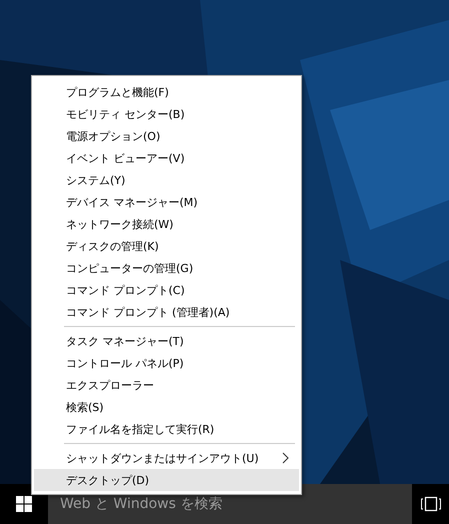 This screenshot has width=449, height=524. I want to click on menu-item: タスク マネージャー(T), so click(166, 341).